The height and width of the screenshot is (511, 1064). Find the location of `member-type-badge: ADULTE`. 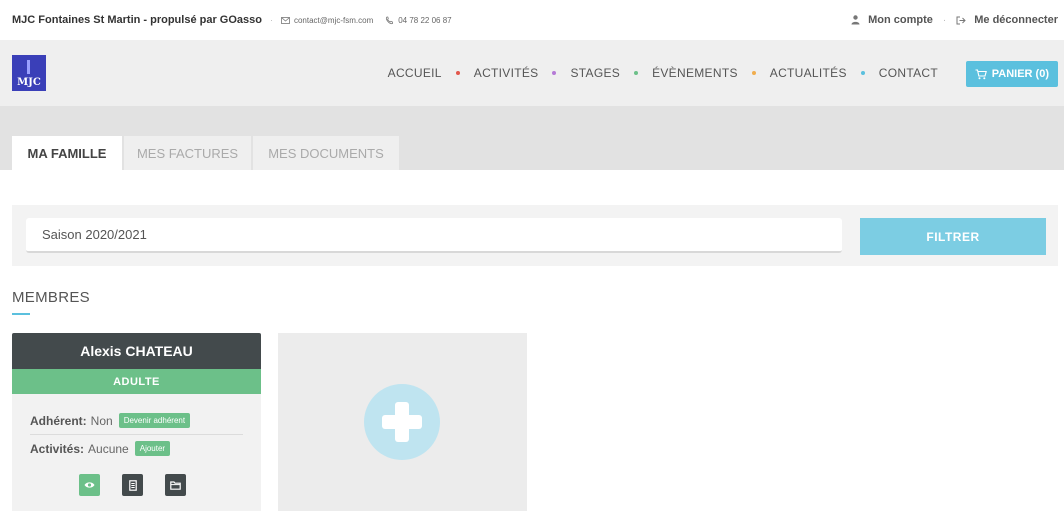

member-type-badge: ADULTE is located at coordinates (136, 381).